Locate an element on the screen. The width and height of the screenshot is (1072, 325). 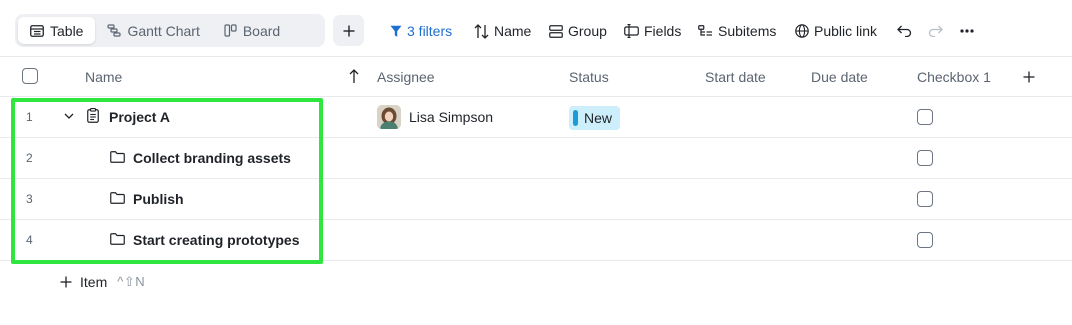
table-icon is located at coordinates (37, 30).